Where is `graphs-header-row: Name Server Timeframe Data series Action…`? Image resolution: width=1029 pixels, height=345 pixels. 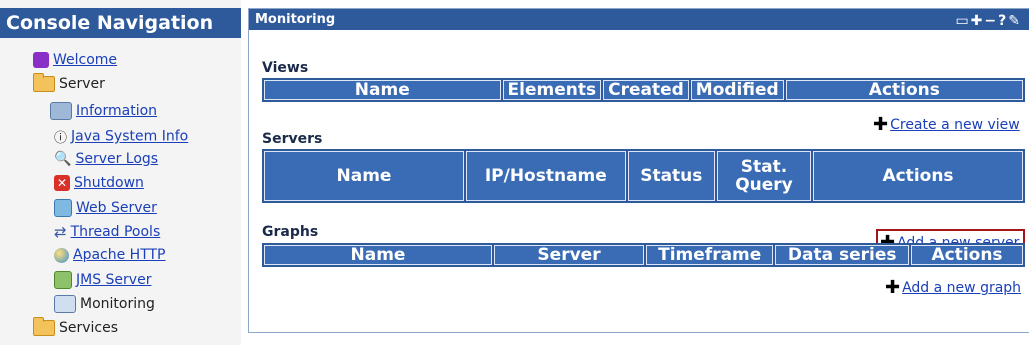
graphs-header-row: Name Server Timeframe Data series Action… is located at coordinates (643, 255).